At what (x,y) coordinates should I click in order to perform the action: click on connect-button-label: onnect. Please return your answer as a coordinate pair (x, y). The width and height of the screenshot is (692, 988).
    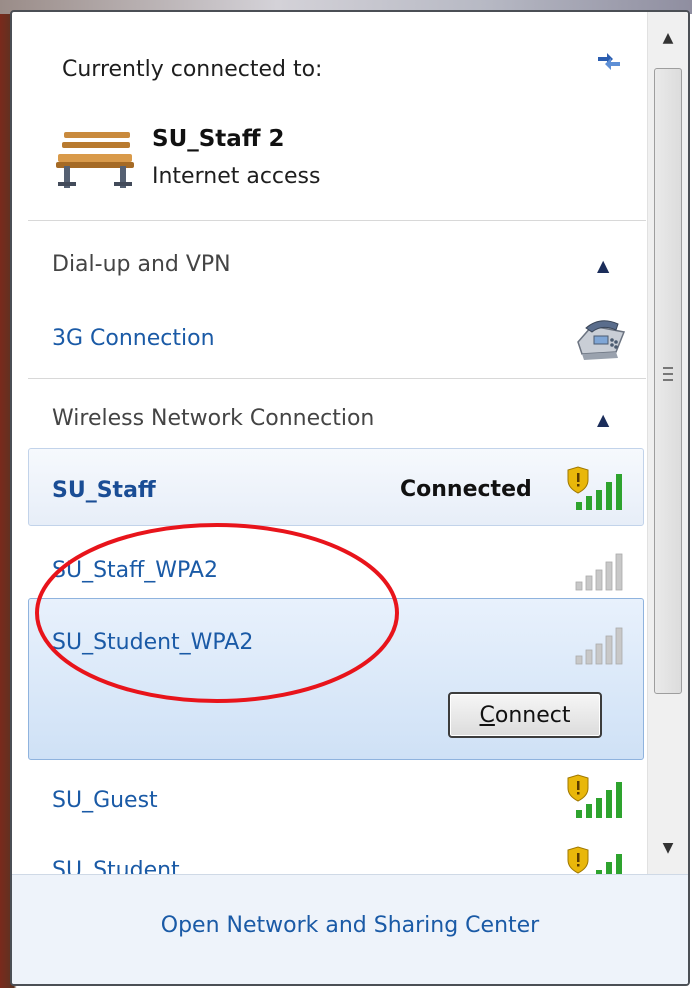
    Looking at the image, I should click on (532, 715).